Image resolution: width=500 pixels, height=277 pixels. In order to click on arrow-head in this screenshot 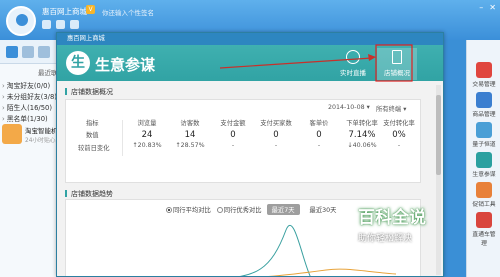, I will do `click(372, 57)`.